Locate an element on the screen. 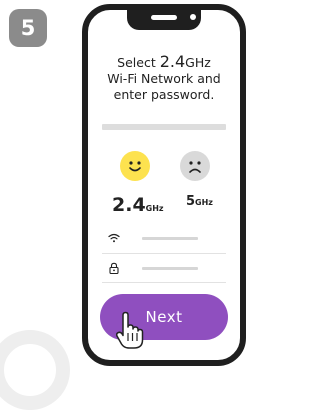  band-2-4-unit: GHz is located at coordinates (154, 208).